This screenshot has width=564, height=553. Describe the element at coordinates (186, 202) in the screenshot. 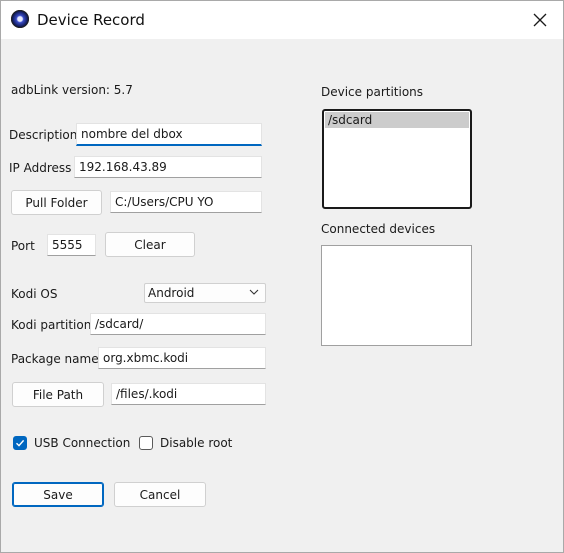

I see `pull-folder-field` at that location.